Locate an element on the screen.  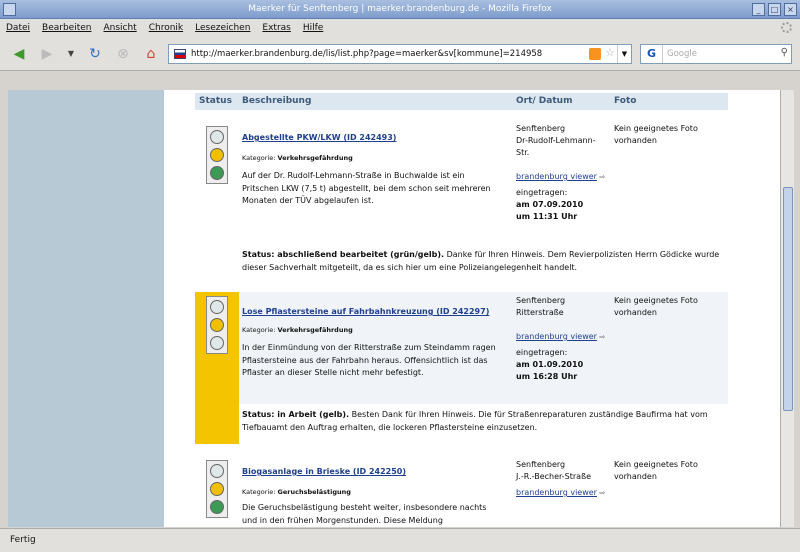
search-icon: ⚲ is located at coordinates (784, 52).